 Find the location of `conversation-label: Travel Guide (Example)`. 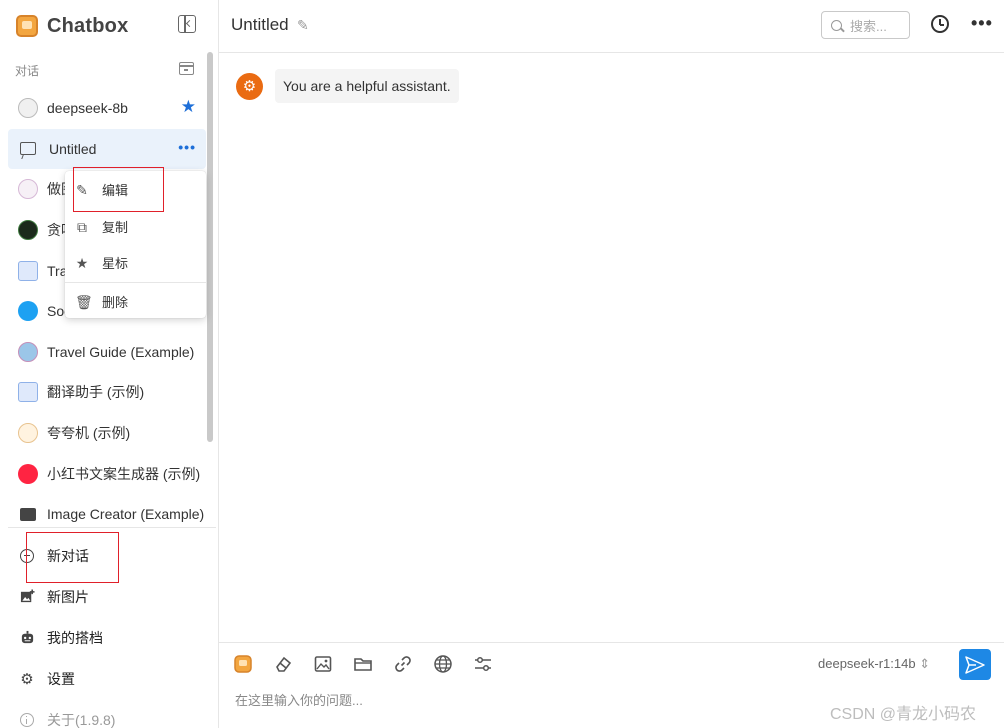

conversation-label: Travel Guide (Example) is located at coordinates (121, 351).